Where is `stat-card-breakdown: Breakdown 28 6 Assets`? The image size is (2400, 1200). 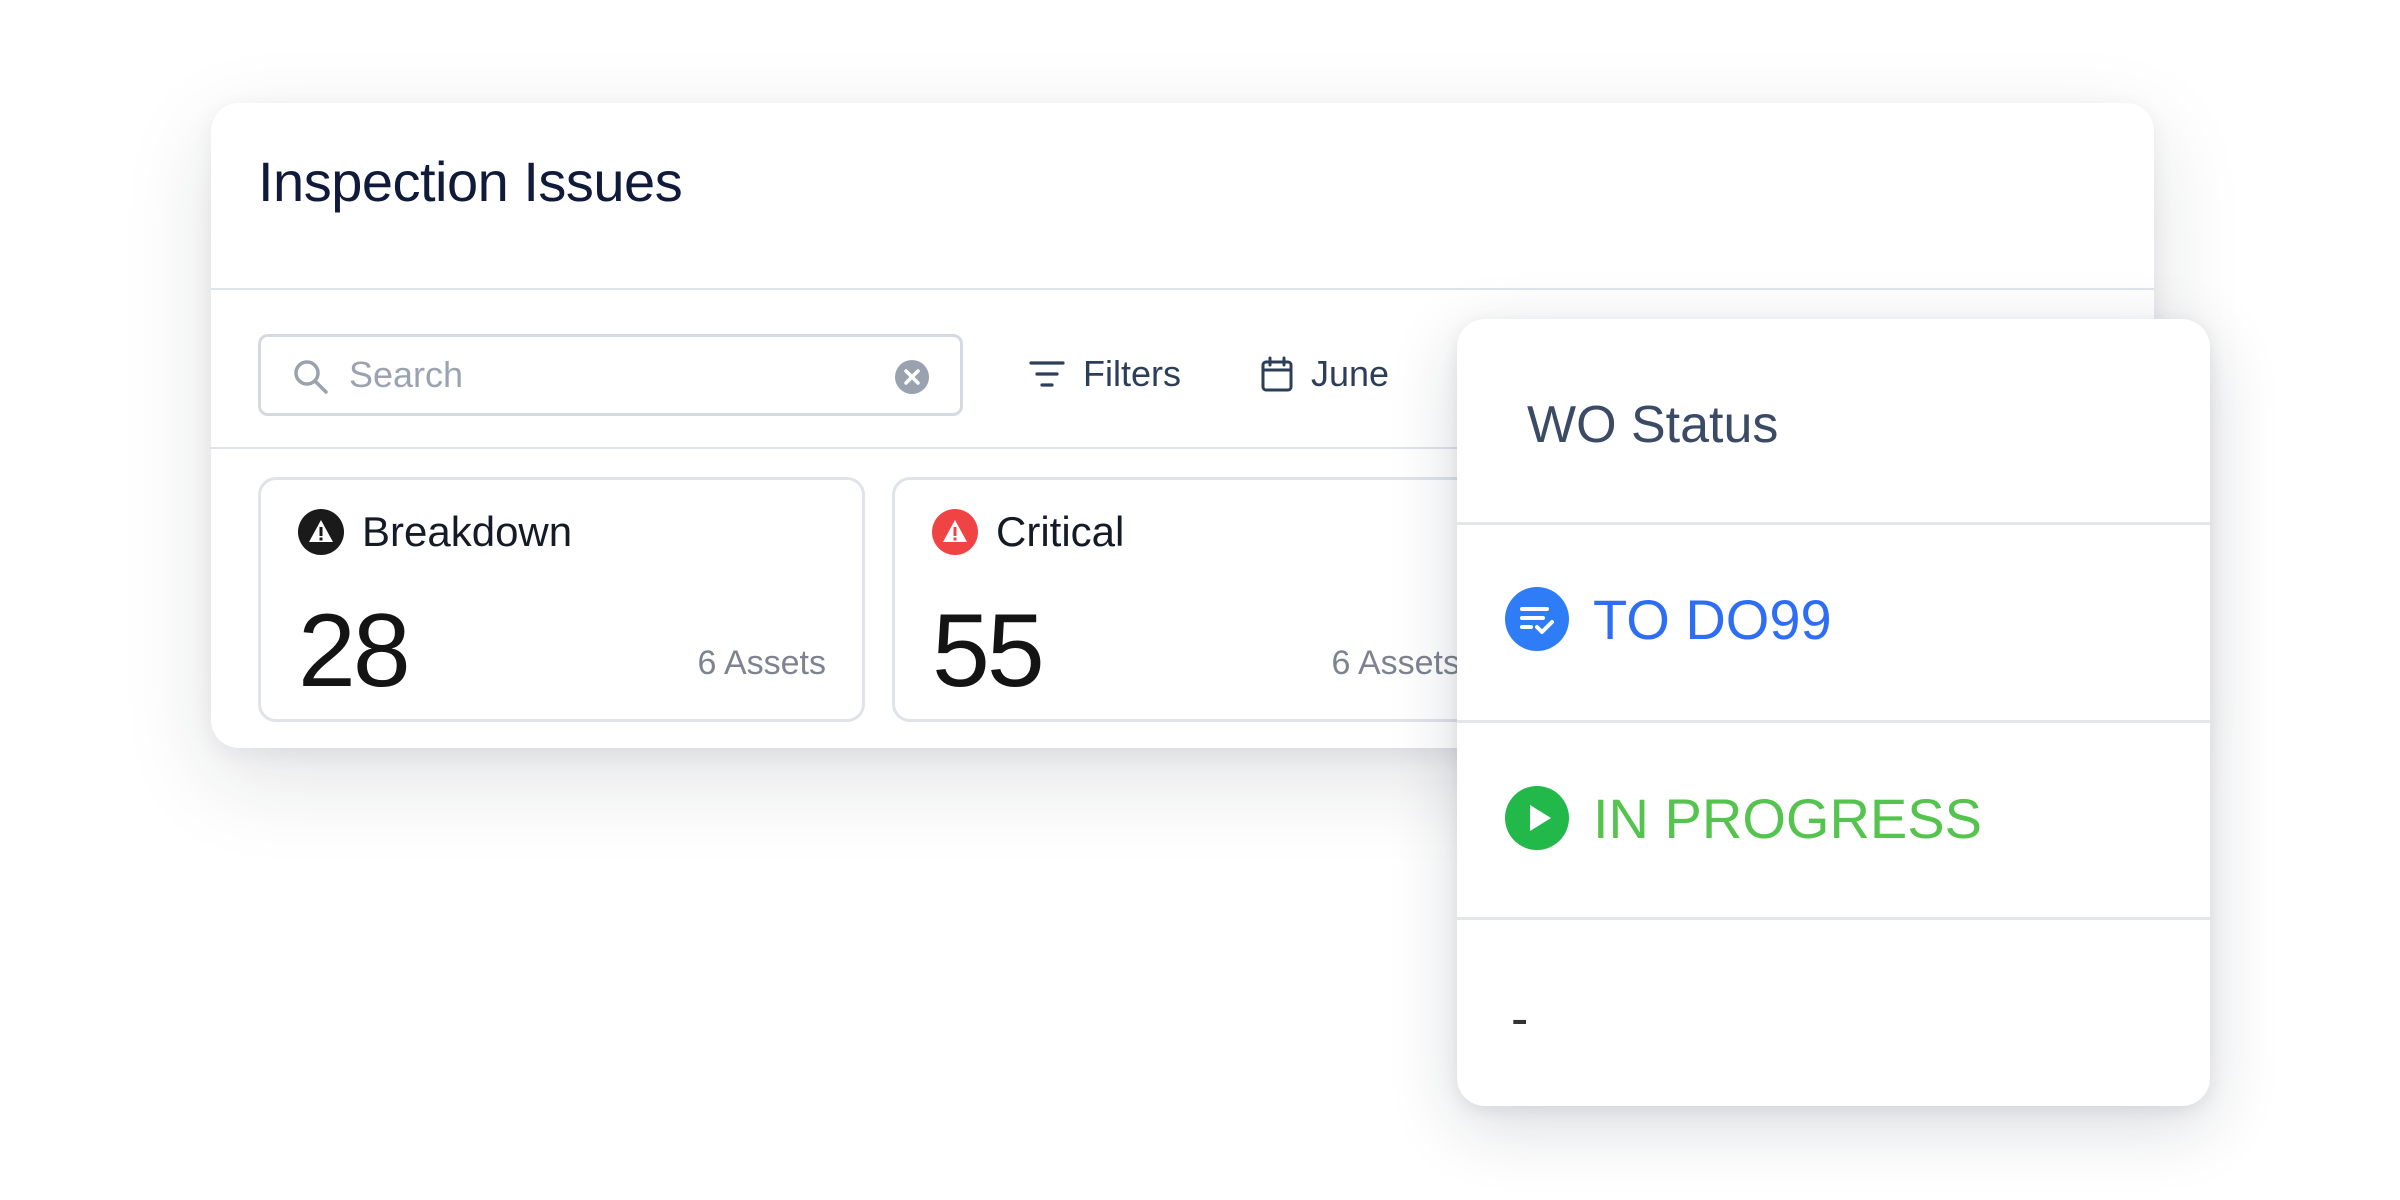
stat-card-breakdown: Breakdown 28 6 Assets is located at coordinates (561, 599).